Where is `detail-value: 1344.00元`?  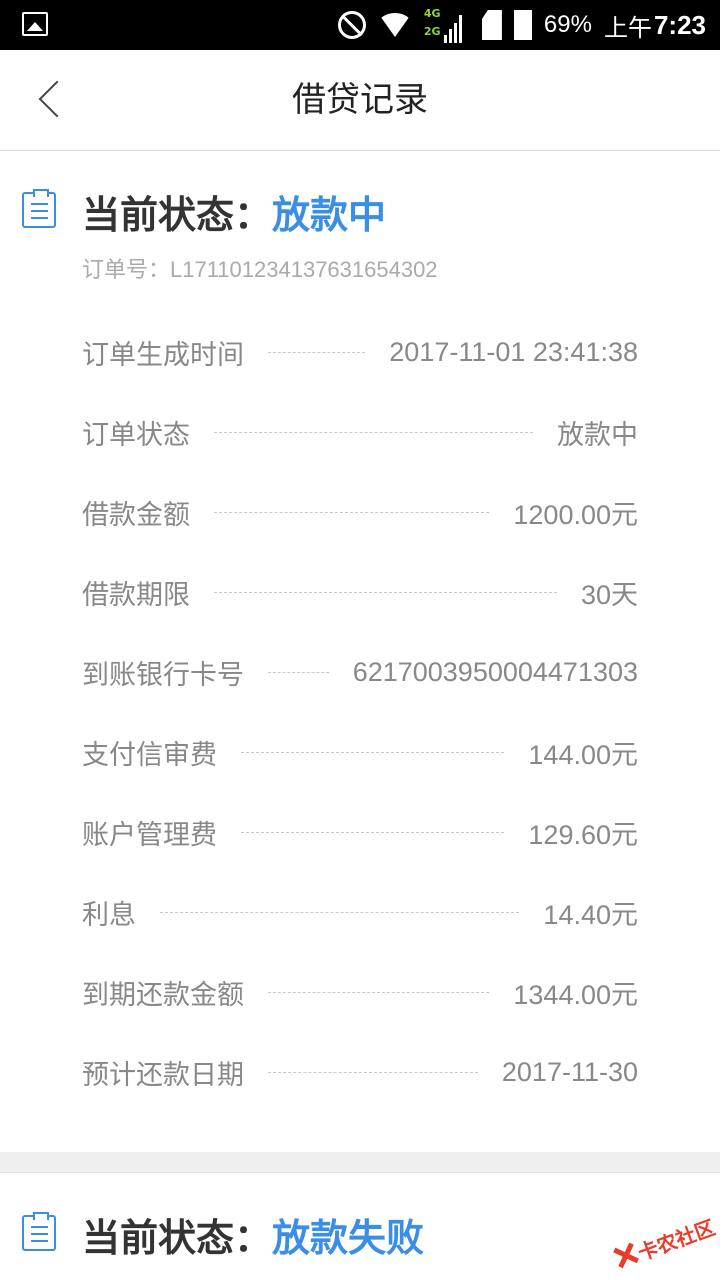 detail-value: 1344.00元 is located at coordinates (575, 994).